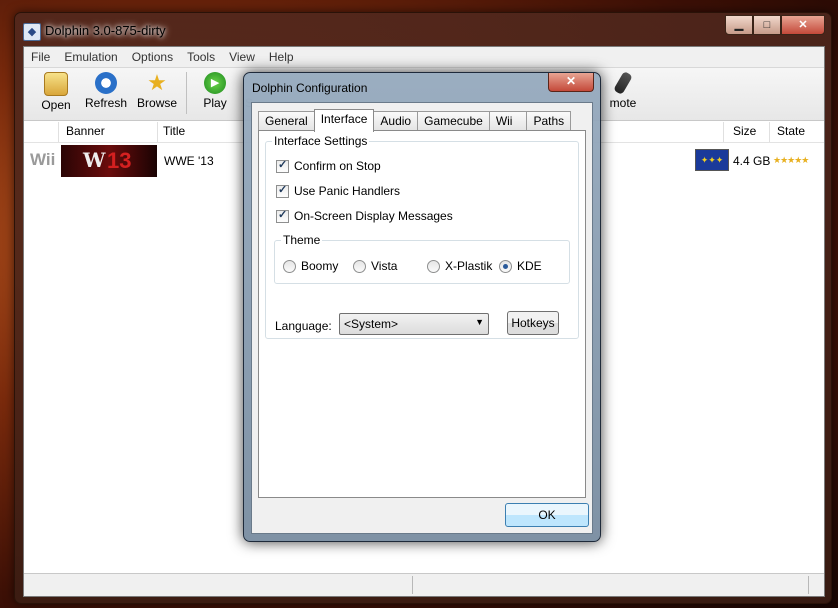  Describe the element at coordinates (623, 103) in the screenshot. I see `wiimote-label: mote` at that location.